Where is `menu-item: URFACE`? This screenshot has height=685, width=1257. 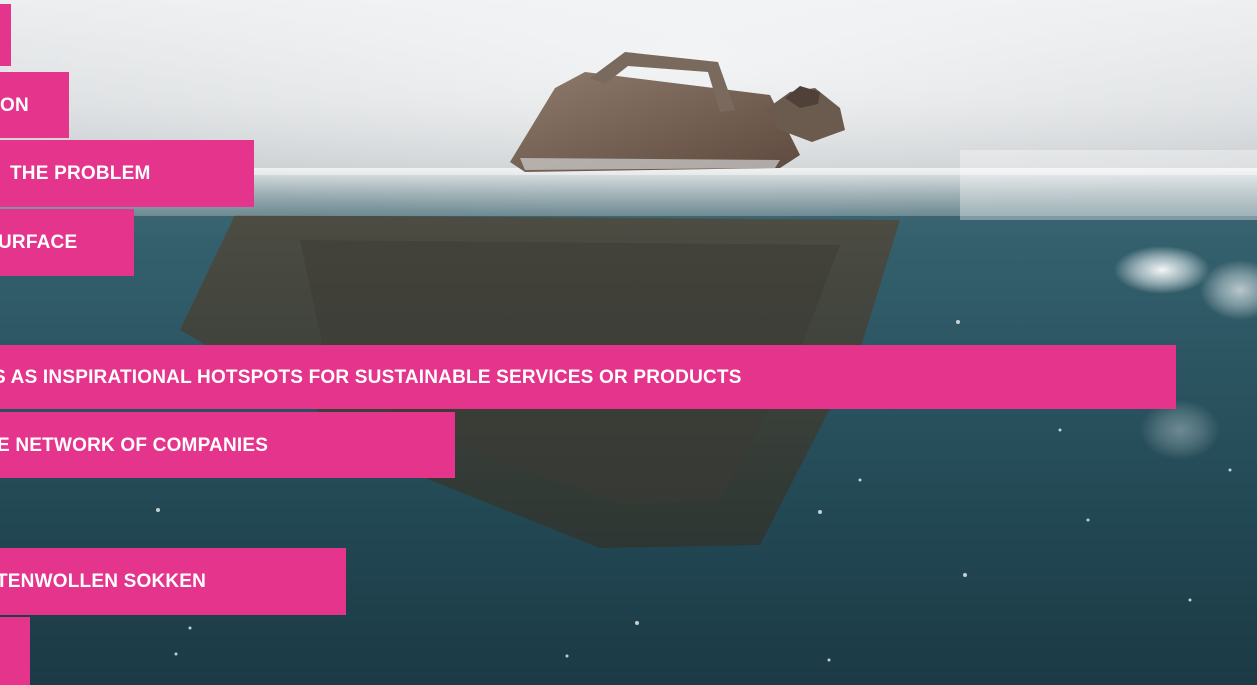 menu-item: URFACE is located at coordinates (67, 242).